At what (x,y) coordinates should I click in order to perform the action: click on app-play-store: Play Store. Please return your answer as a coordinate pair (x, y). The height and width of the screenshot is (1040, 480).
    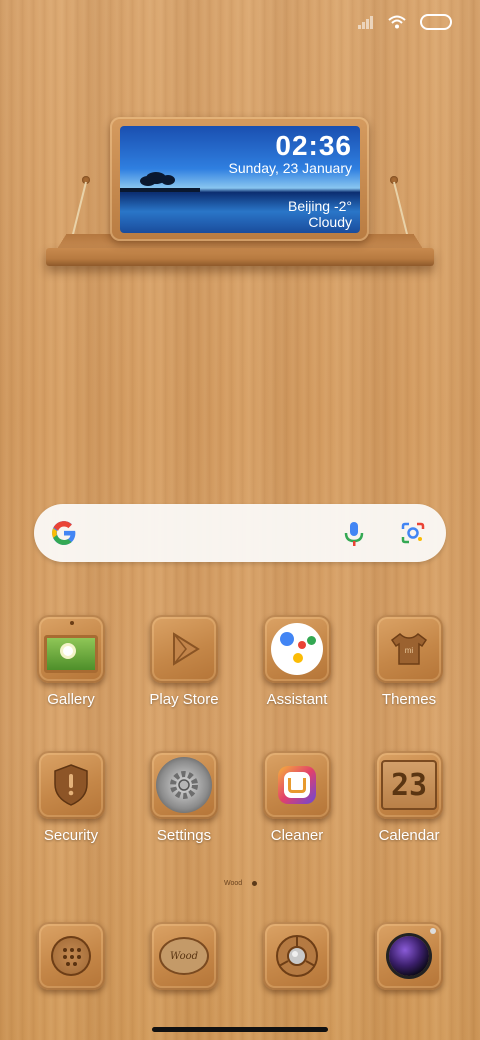
    Looking at the image, I should click on (184, 661).